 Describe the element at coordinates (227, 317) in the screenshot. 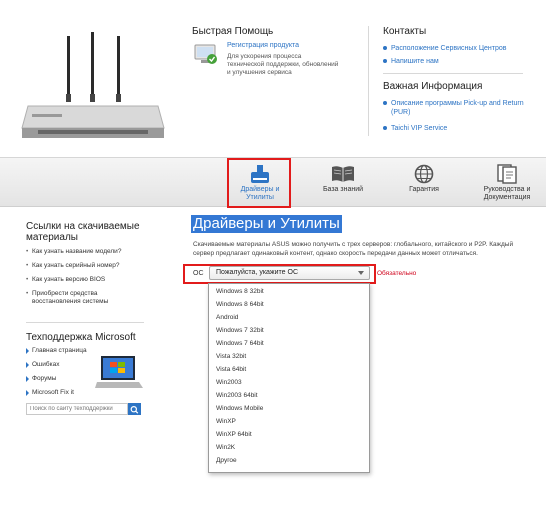

I see `os-option: Android` at that location.